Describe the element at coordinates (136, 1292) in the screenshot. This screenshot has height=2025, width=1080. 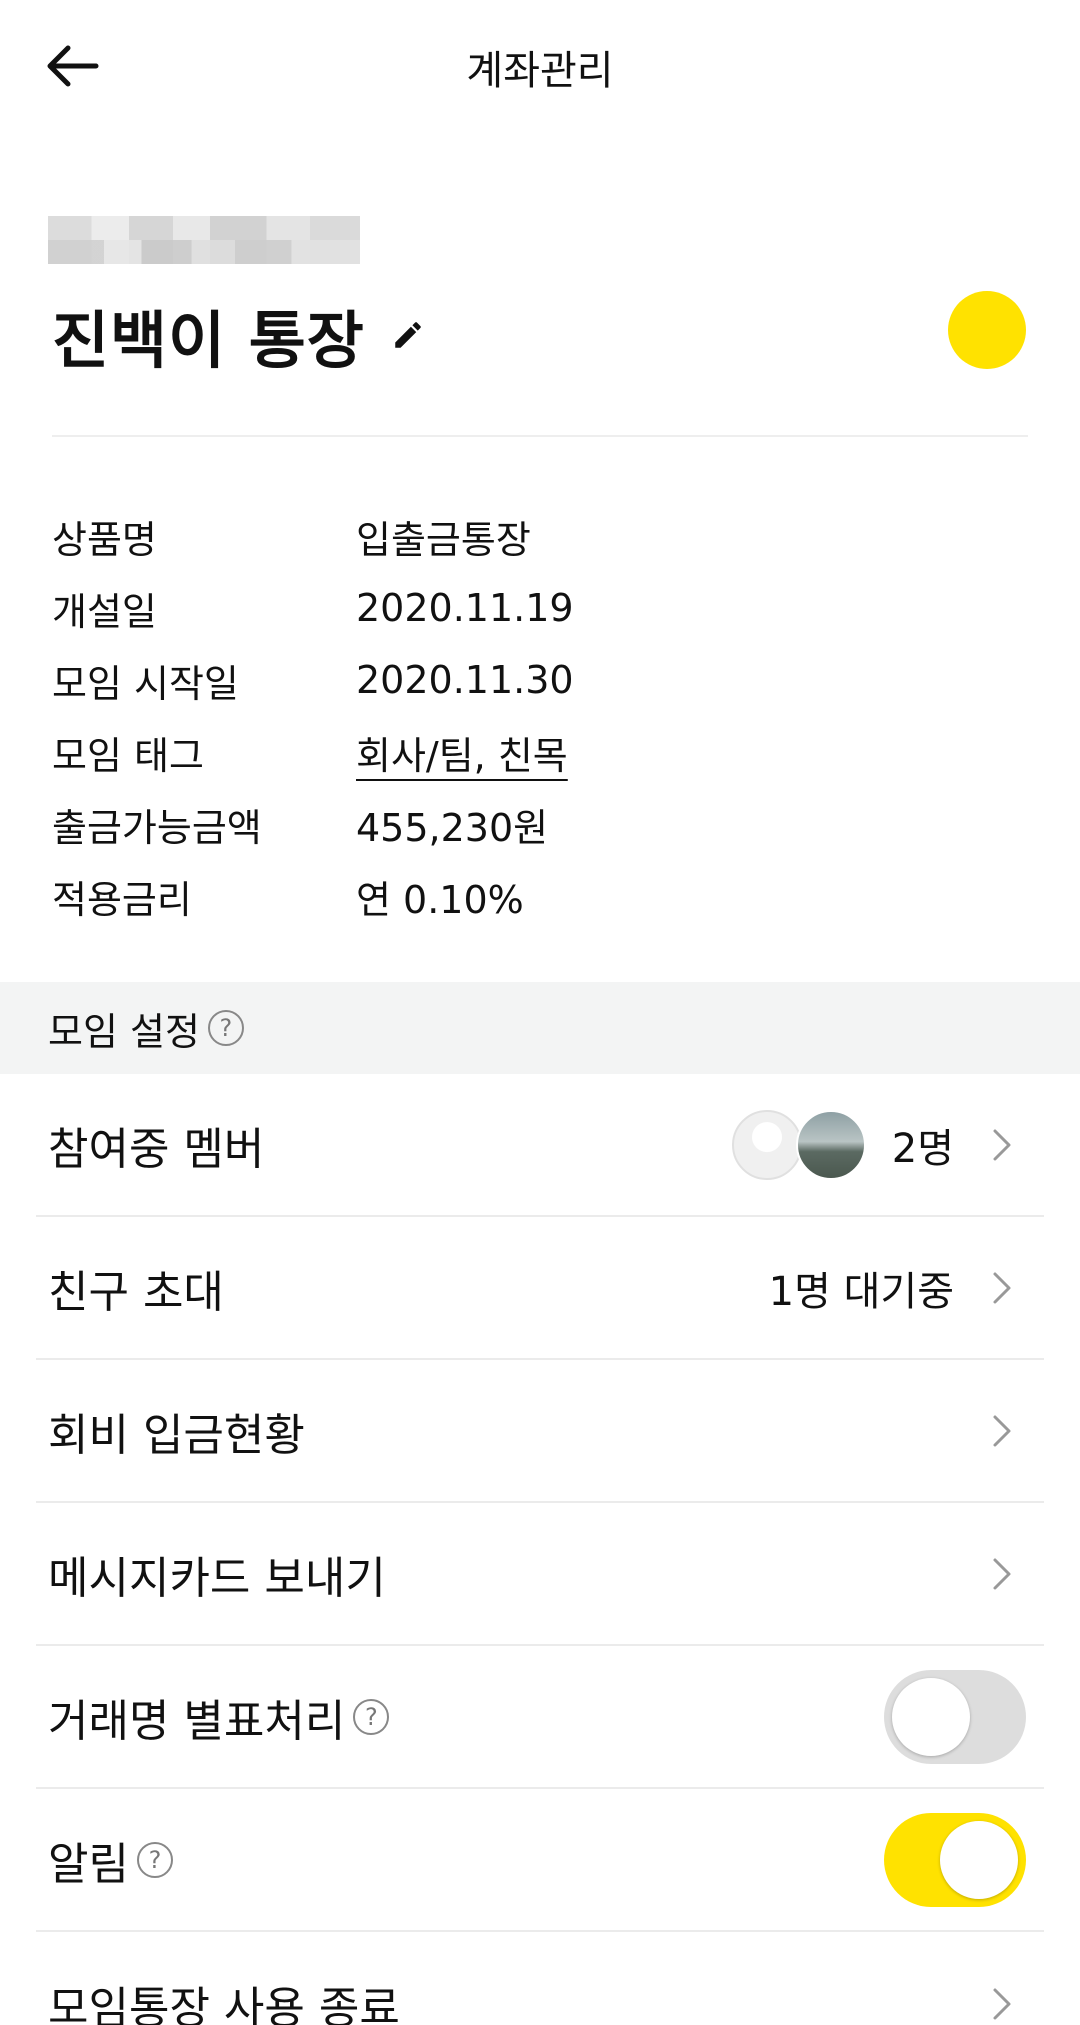
I see `menu-label: 친구 초대` at that location.